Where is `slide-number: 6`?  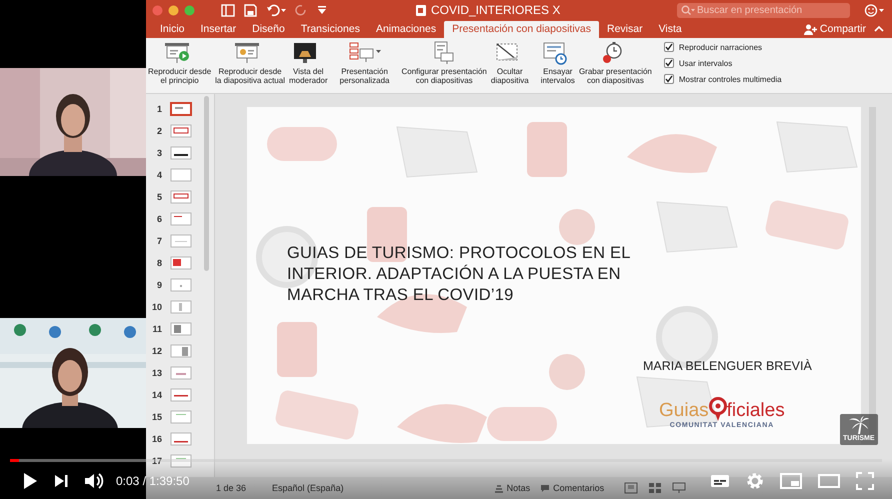 slide-number: 6 is located at coordinates (159, 219).